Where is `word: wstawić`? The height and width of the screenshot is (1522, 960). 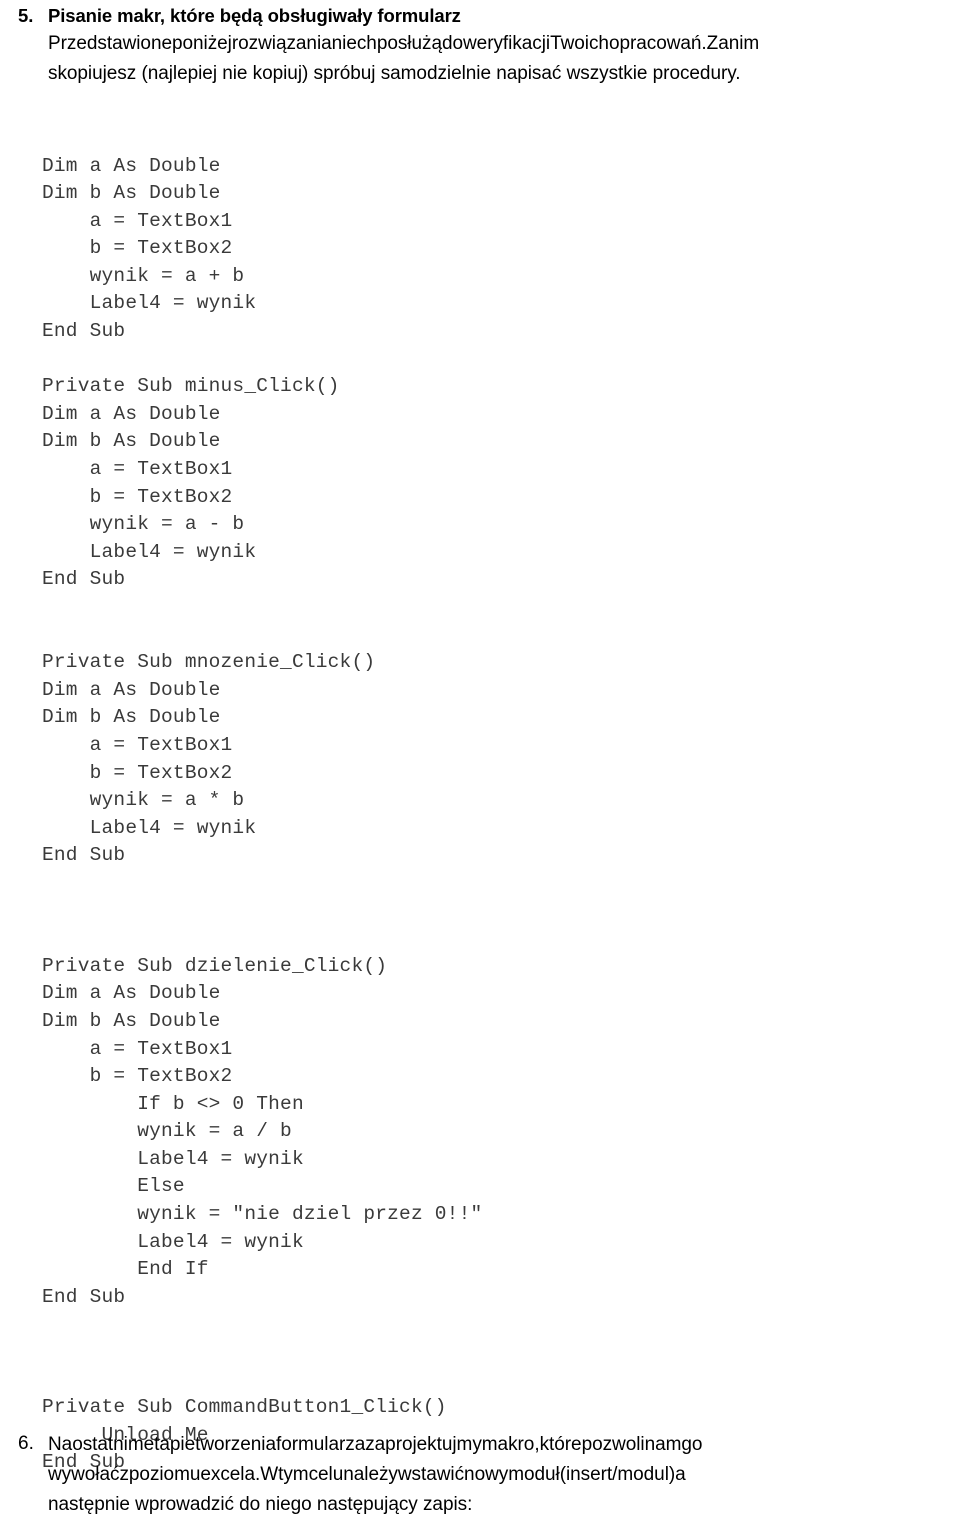 word: wstawić is located at coordinates (431, 1474).